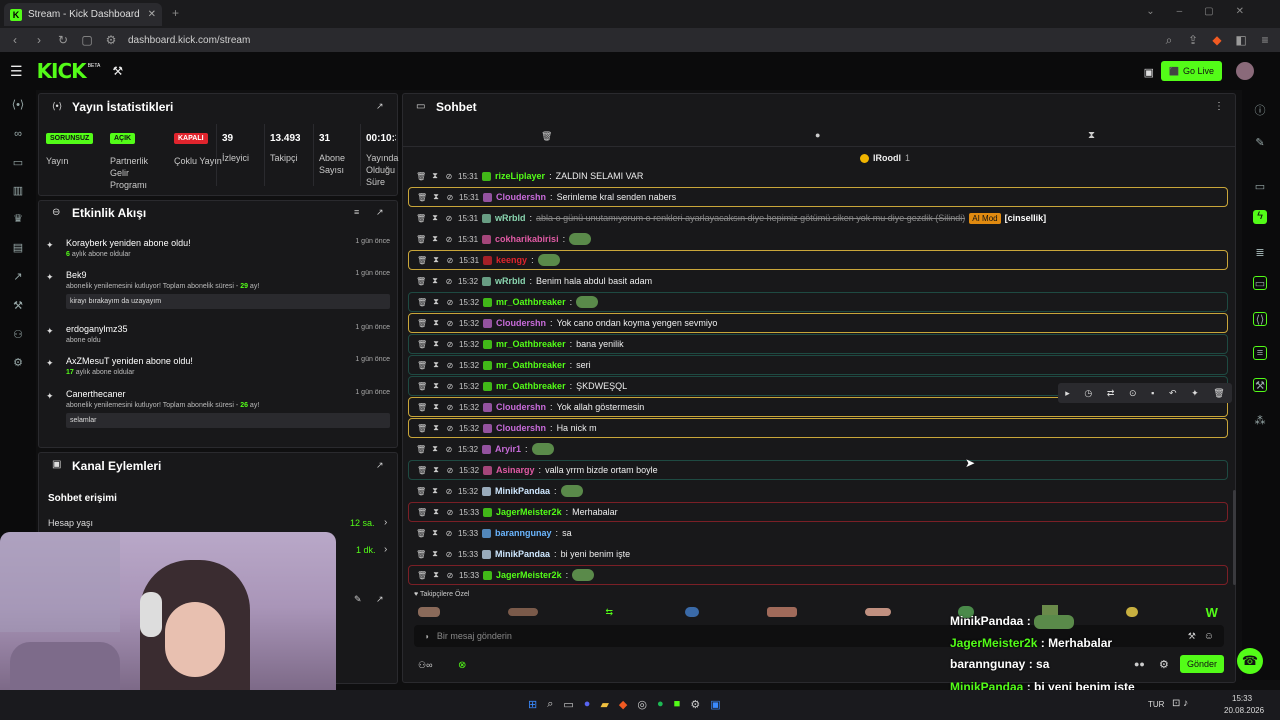  What do you see at coordinates (18, 306) in the screenshot?
I see `tools-icon: ⚒` at bounding box center [18, 306].